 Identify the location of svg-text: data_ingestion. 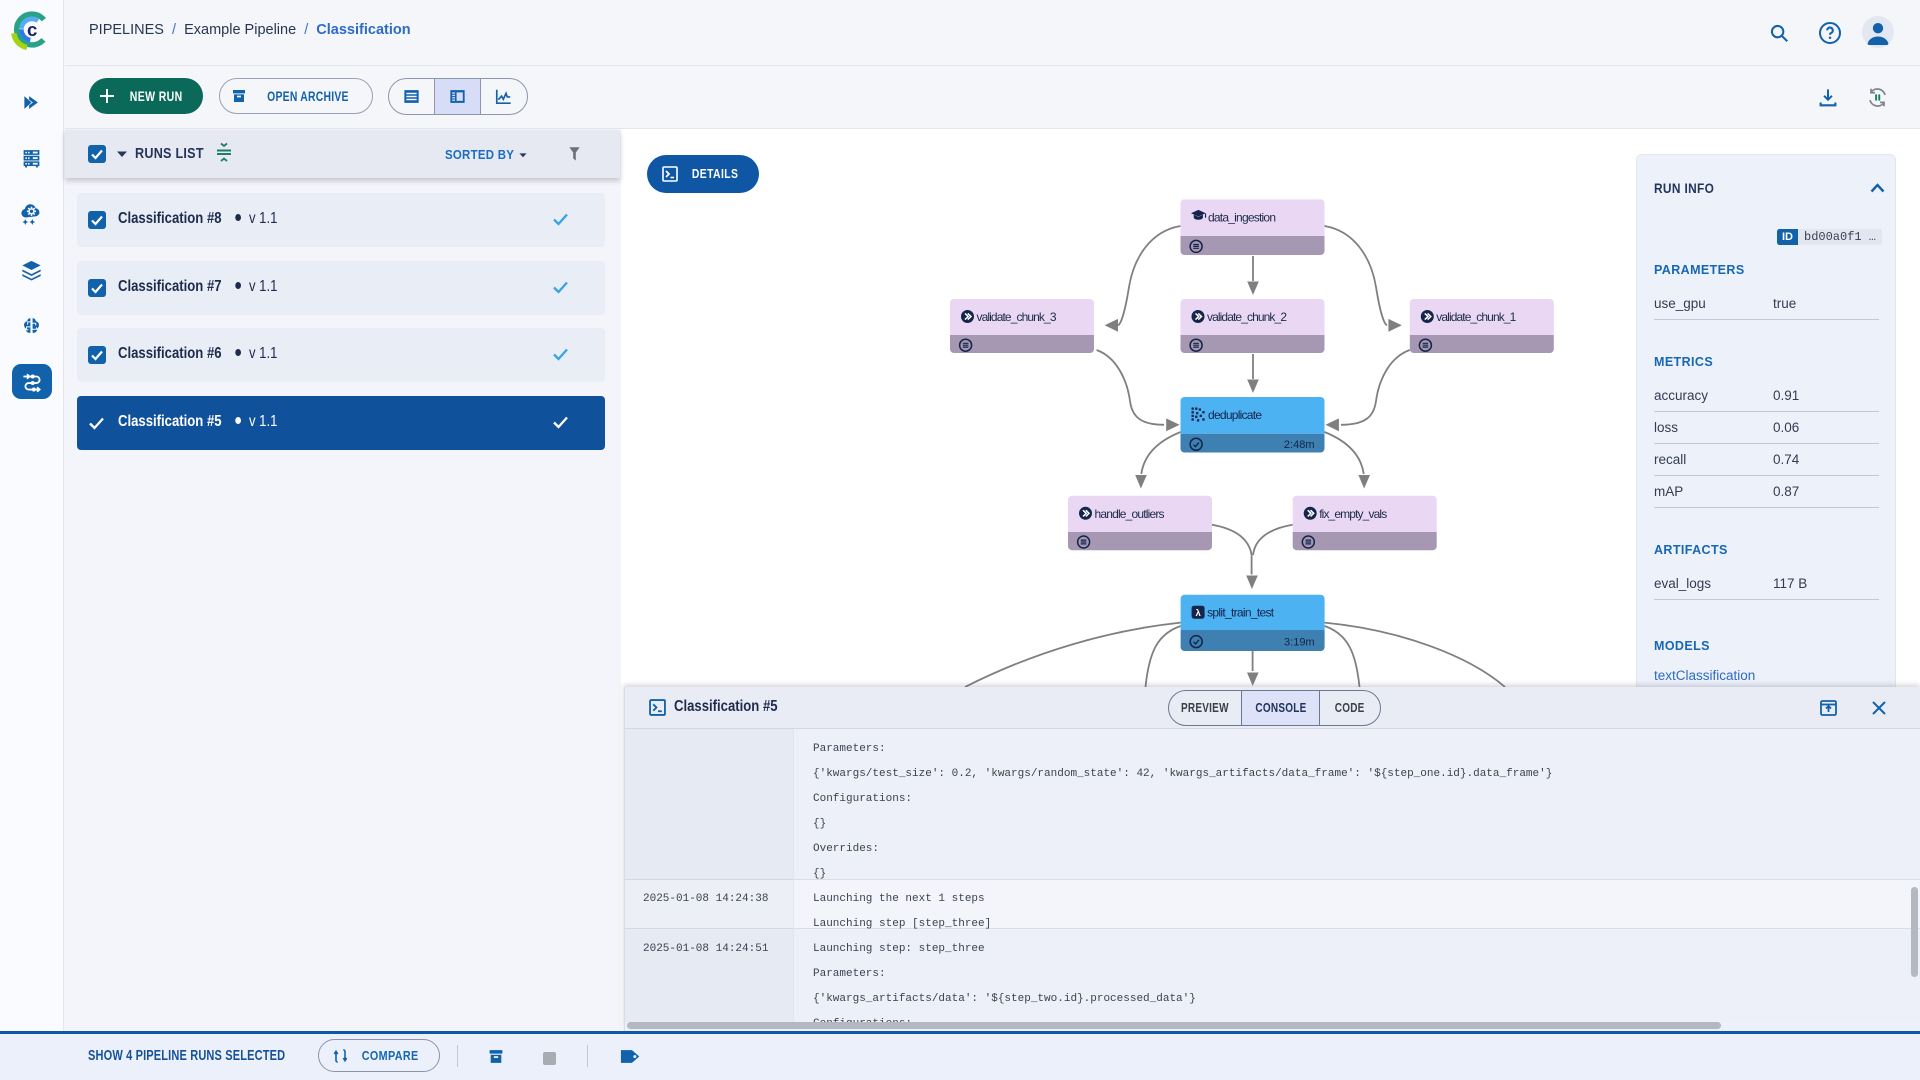
(1242, 217).